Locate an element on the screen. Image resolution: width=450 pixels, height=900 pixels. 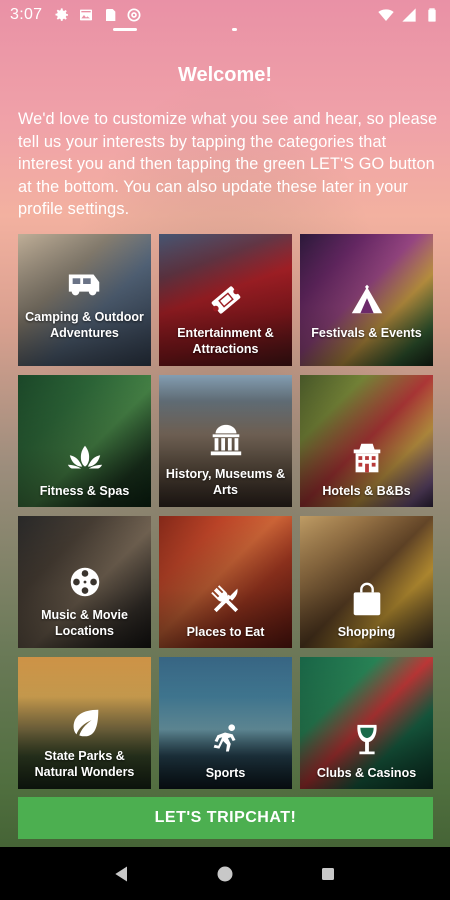
category-label: Camping & Outdoor Adventures is located at coordinates (84, 325).